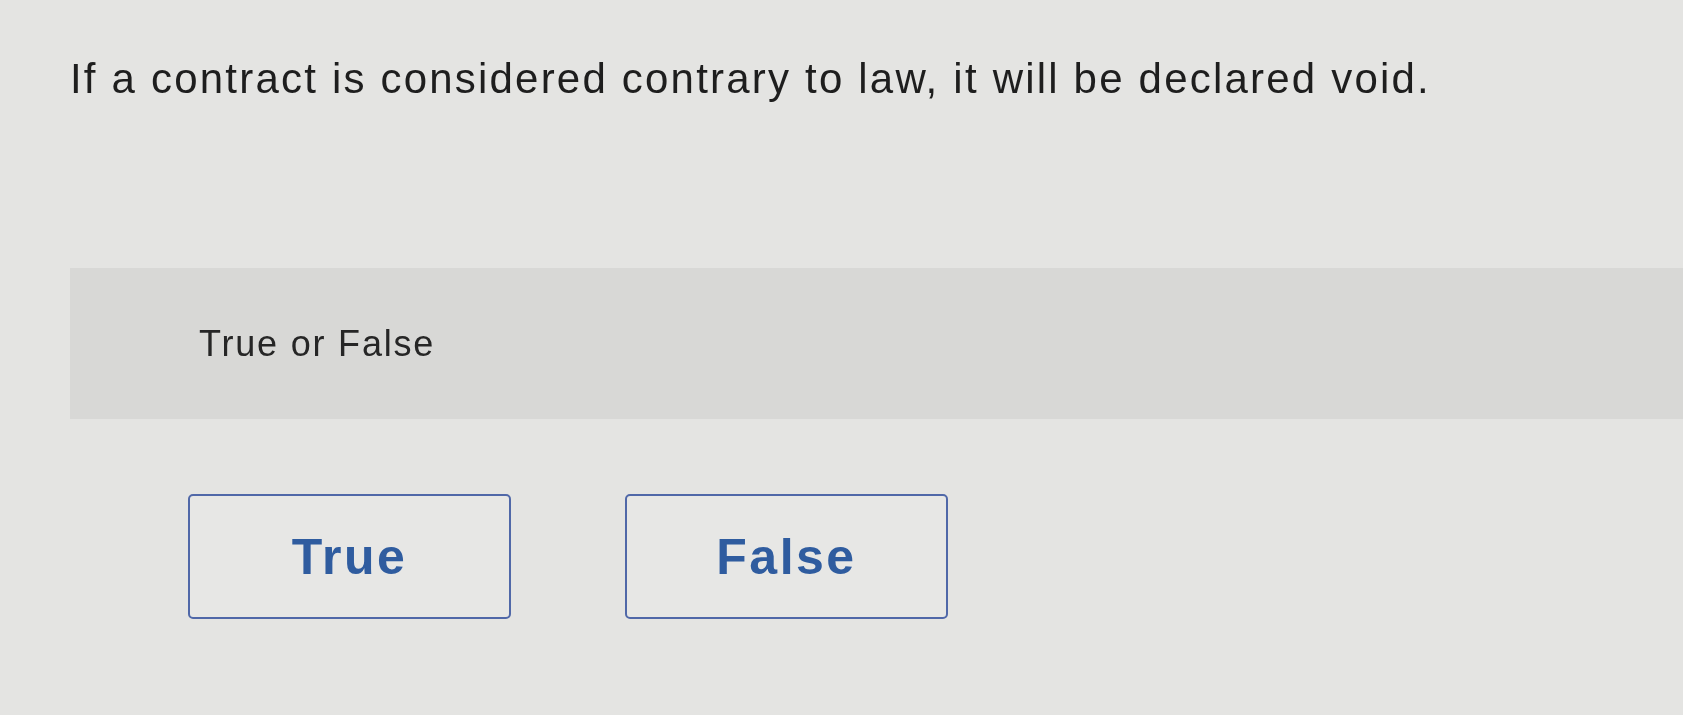  Describe the element at coordinates (750, 79) in the screenshot. I see `question-text: If a contract is considered contrary to law, it will be declared void.` at that location.